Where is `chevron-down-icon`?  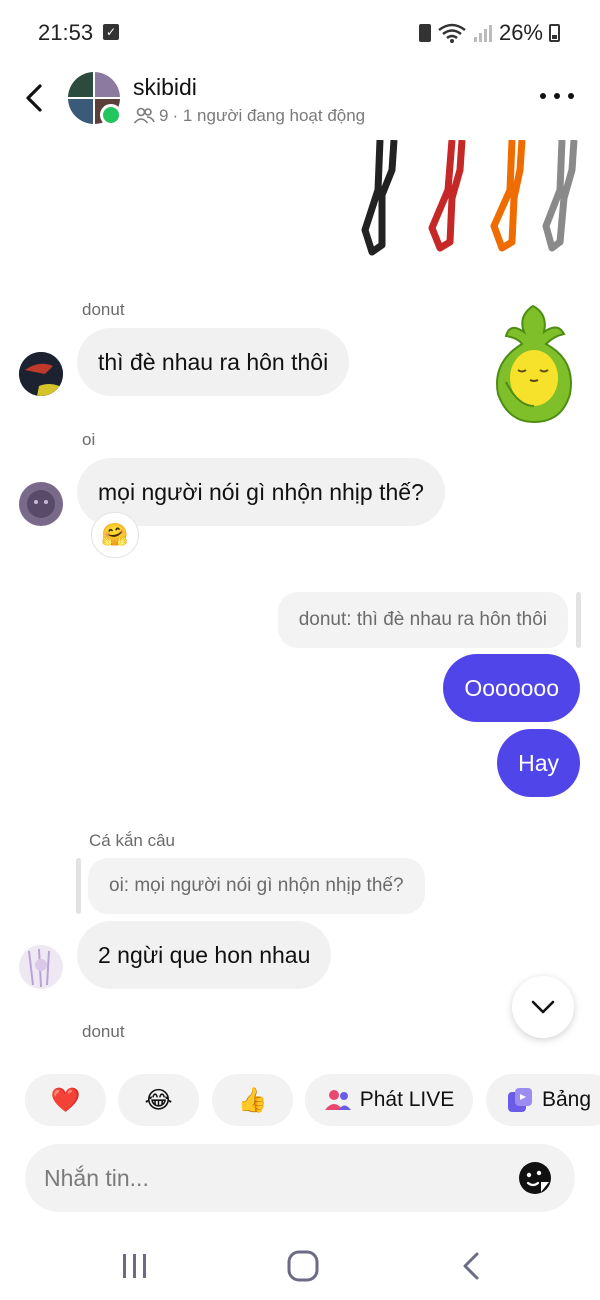
chevron-down-icon is located at coordinates (543, 1007).